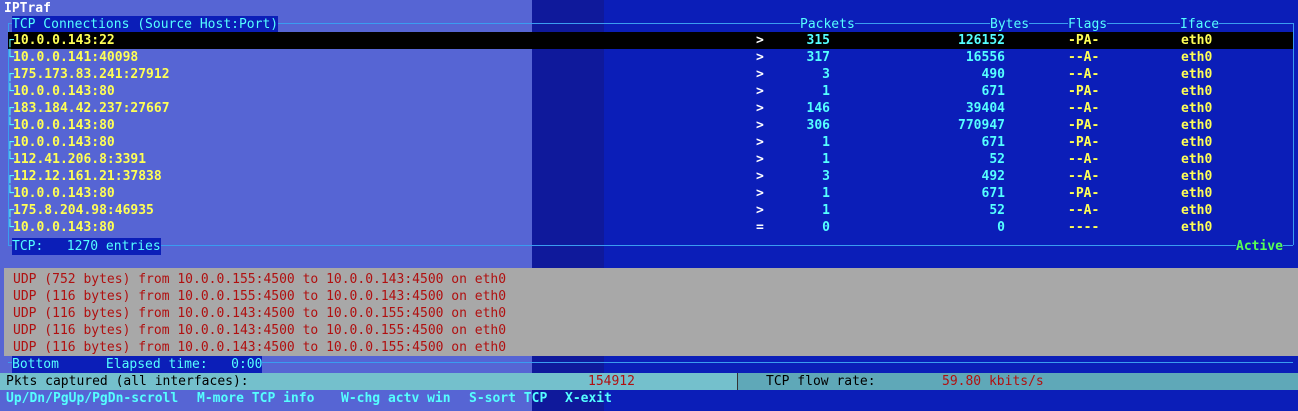 The width and height of the screenshot is (1298, 411). What do you see at coordinates (818, 40) in the screenshot?
I see `packet-count: 315` at bounding box center [818, 40].